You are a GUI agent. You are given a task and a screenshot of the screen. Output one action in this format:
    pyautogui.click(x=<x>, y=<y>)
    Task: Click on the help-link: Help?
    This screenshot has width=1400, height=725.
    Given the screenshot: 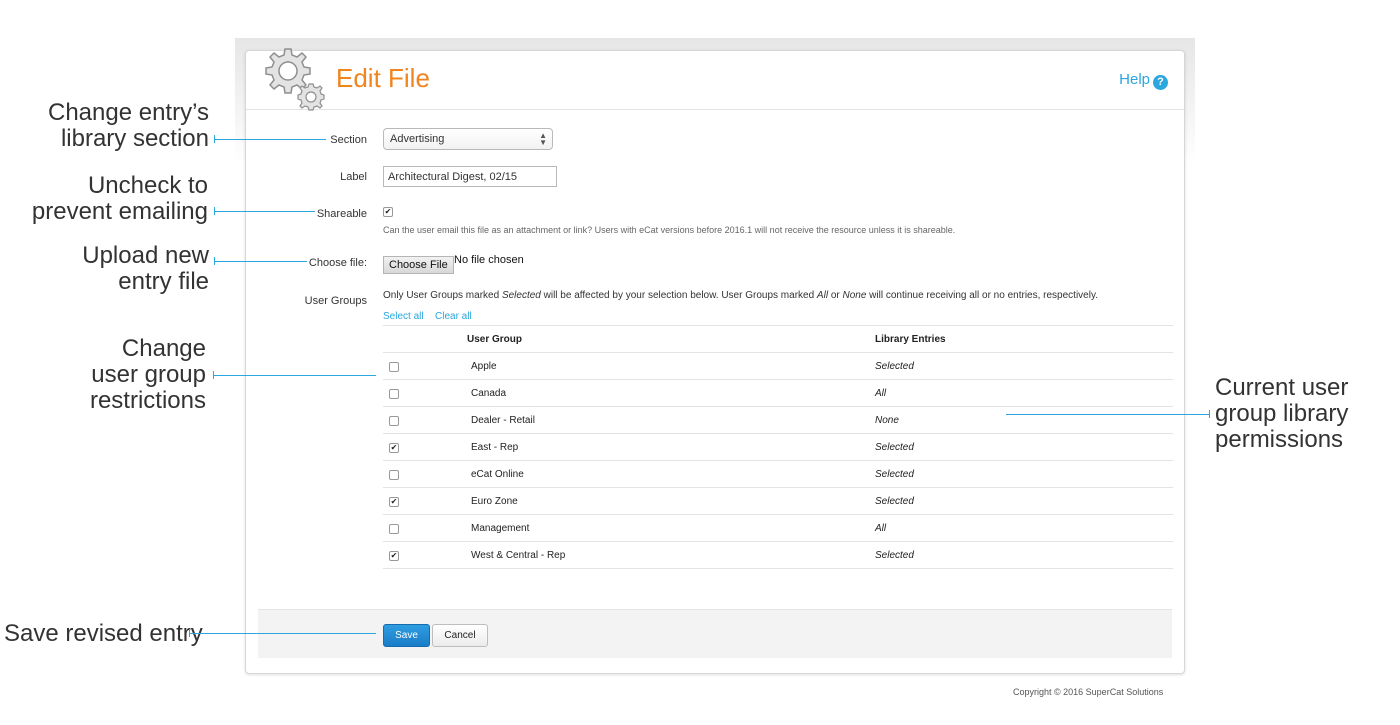 What is the action you would take?
    pyautogui.click(x=1143, y=80)
    